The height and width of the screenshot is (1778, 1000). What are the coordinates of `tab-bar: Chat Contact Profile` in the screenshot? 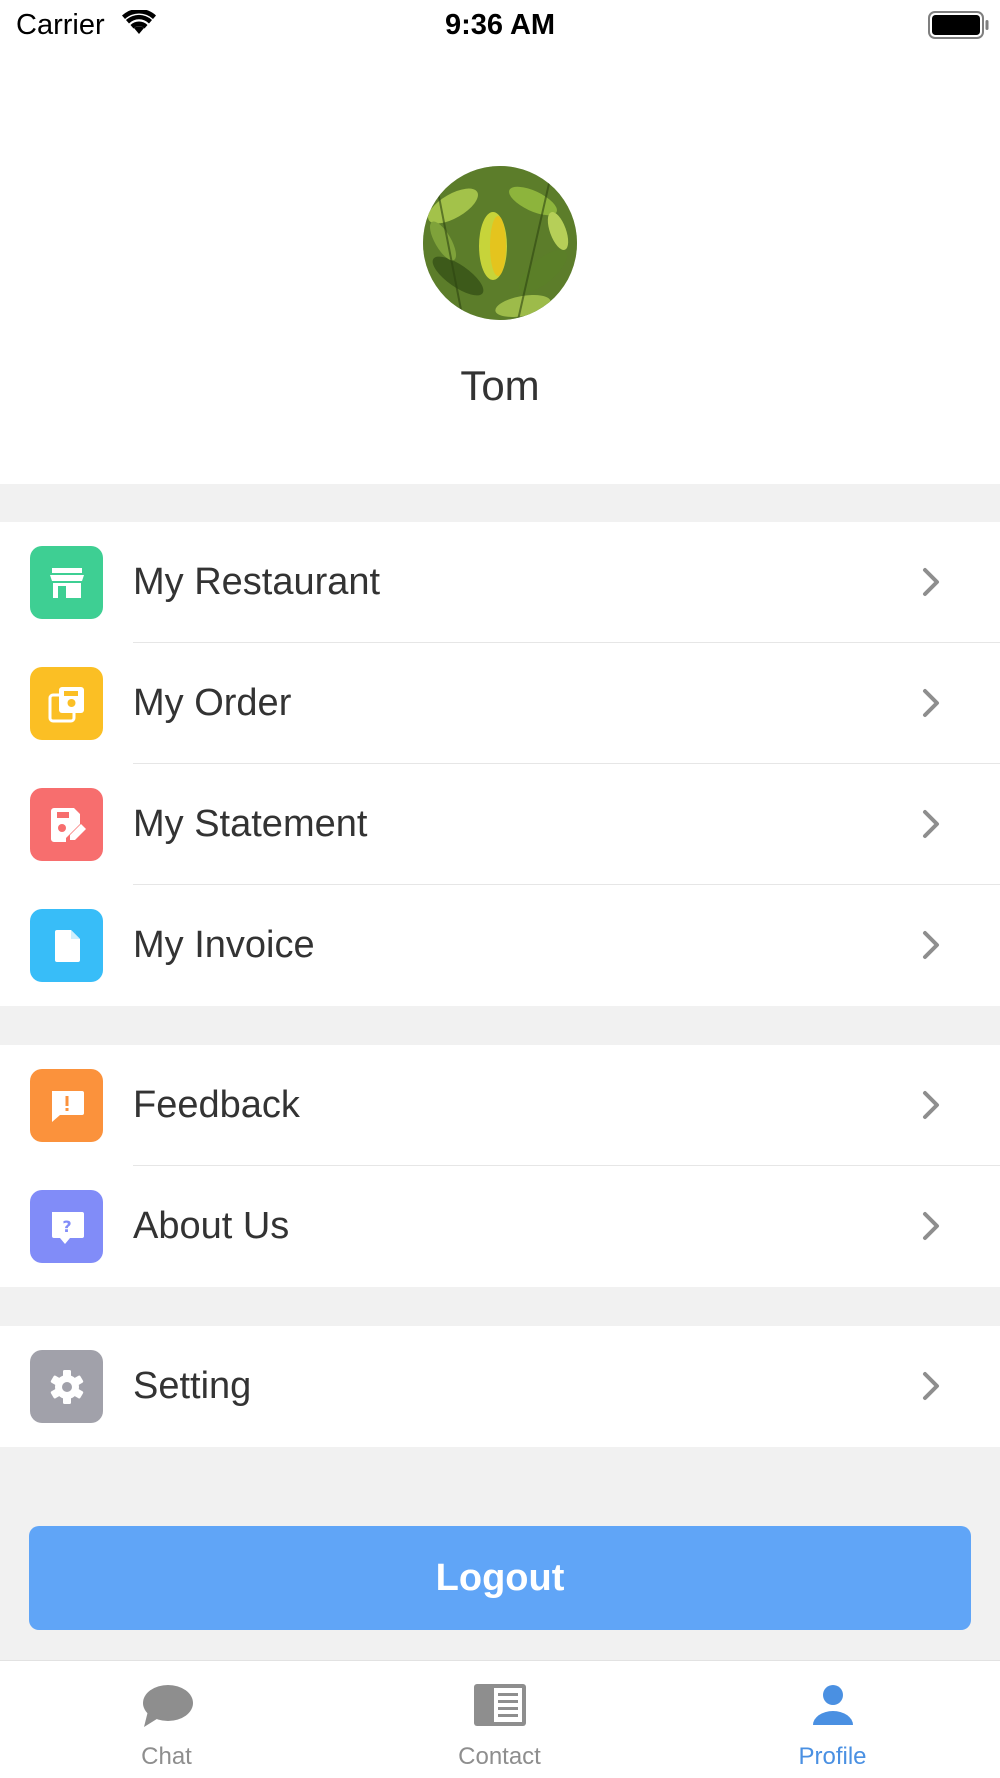 It's located at (500, 1719).